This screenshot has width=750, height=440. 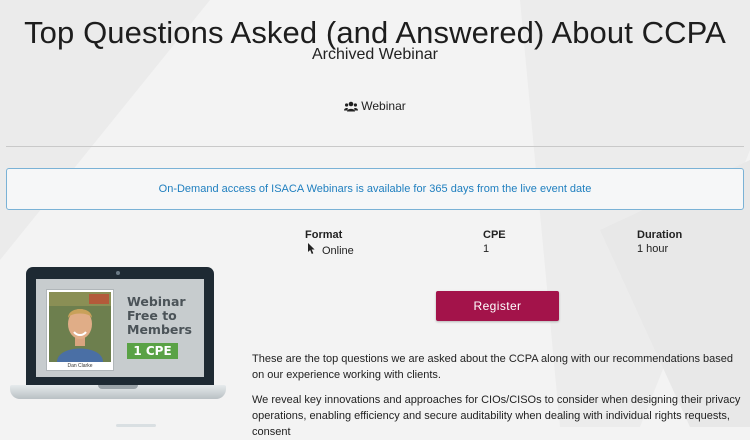 I want to click on format-detail: Format Online, so click(x=329, y=243).